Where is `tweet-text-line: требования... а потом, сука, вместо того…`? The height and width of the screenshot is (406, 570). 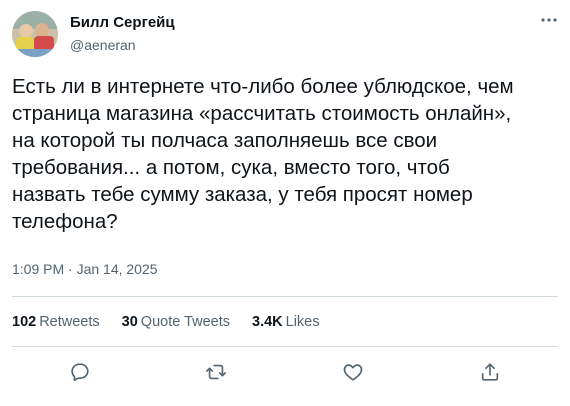 tweet-text-line: требования... а потом, сука, вместо того… is located at coordinates (231, 167).